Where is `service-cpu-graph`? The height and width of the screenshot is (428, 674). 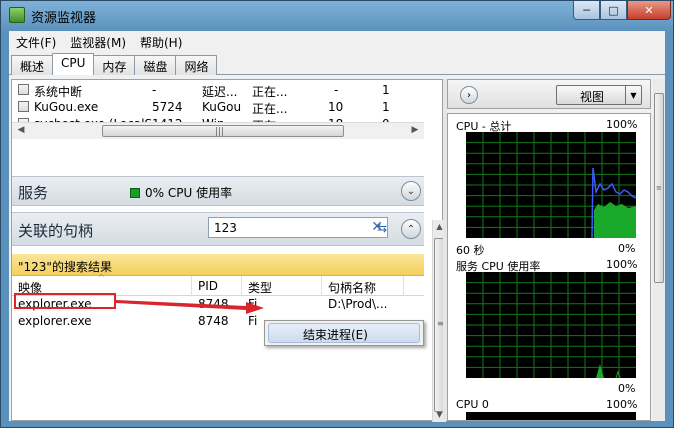 service-cpu-graph is located at coordinates (551, 325).